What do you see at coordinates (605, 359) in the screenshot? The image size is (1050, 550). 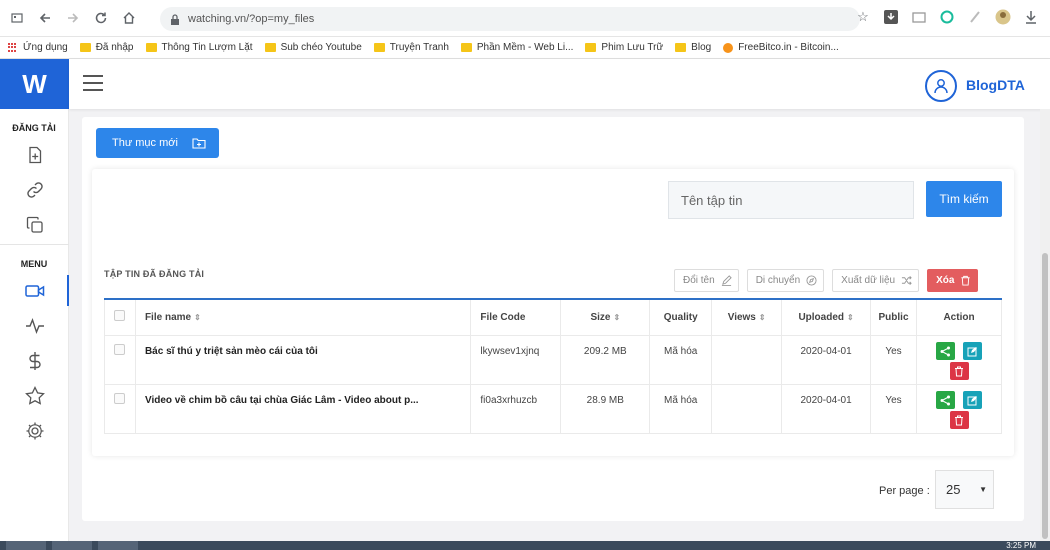 I see `file-size: 209.2 MB` at bounding box center [605, 359].